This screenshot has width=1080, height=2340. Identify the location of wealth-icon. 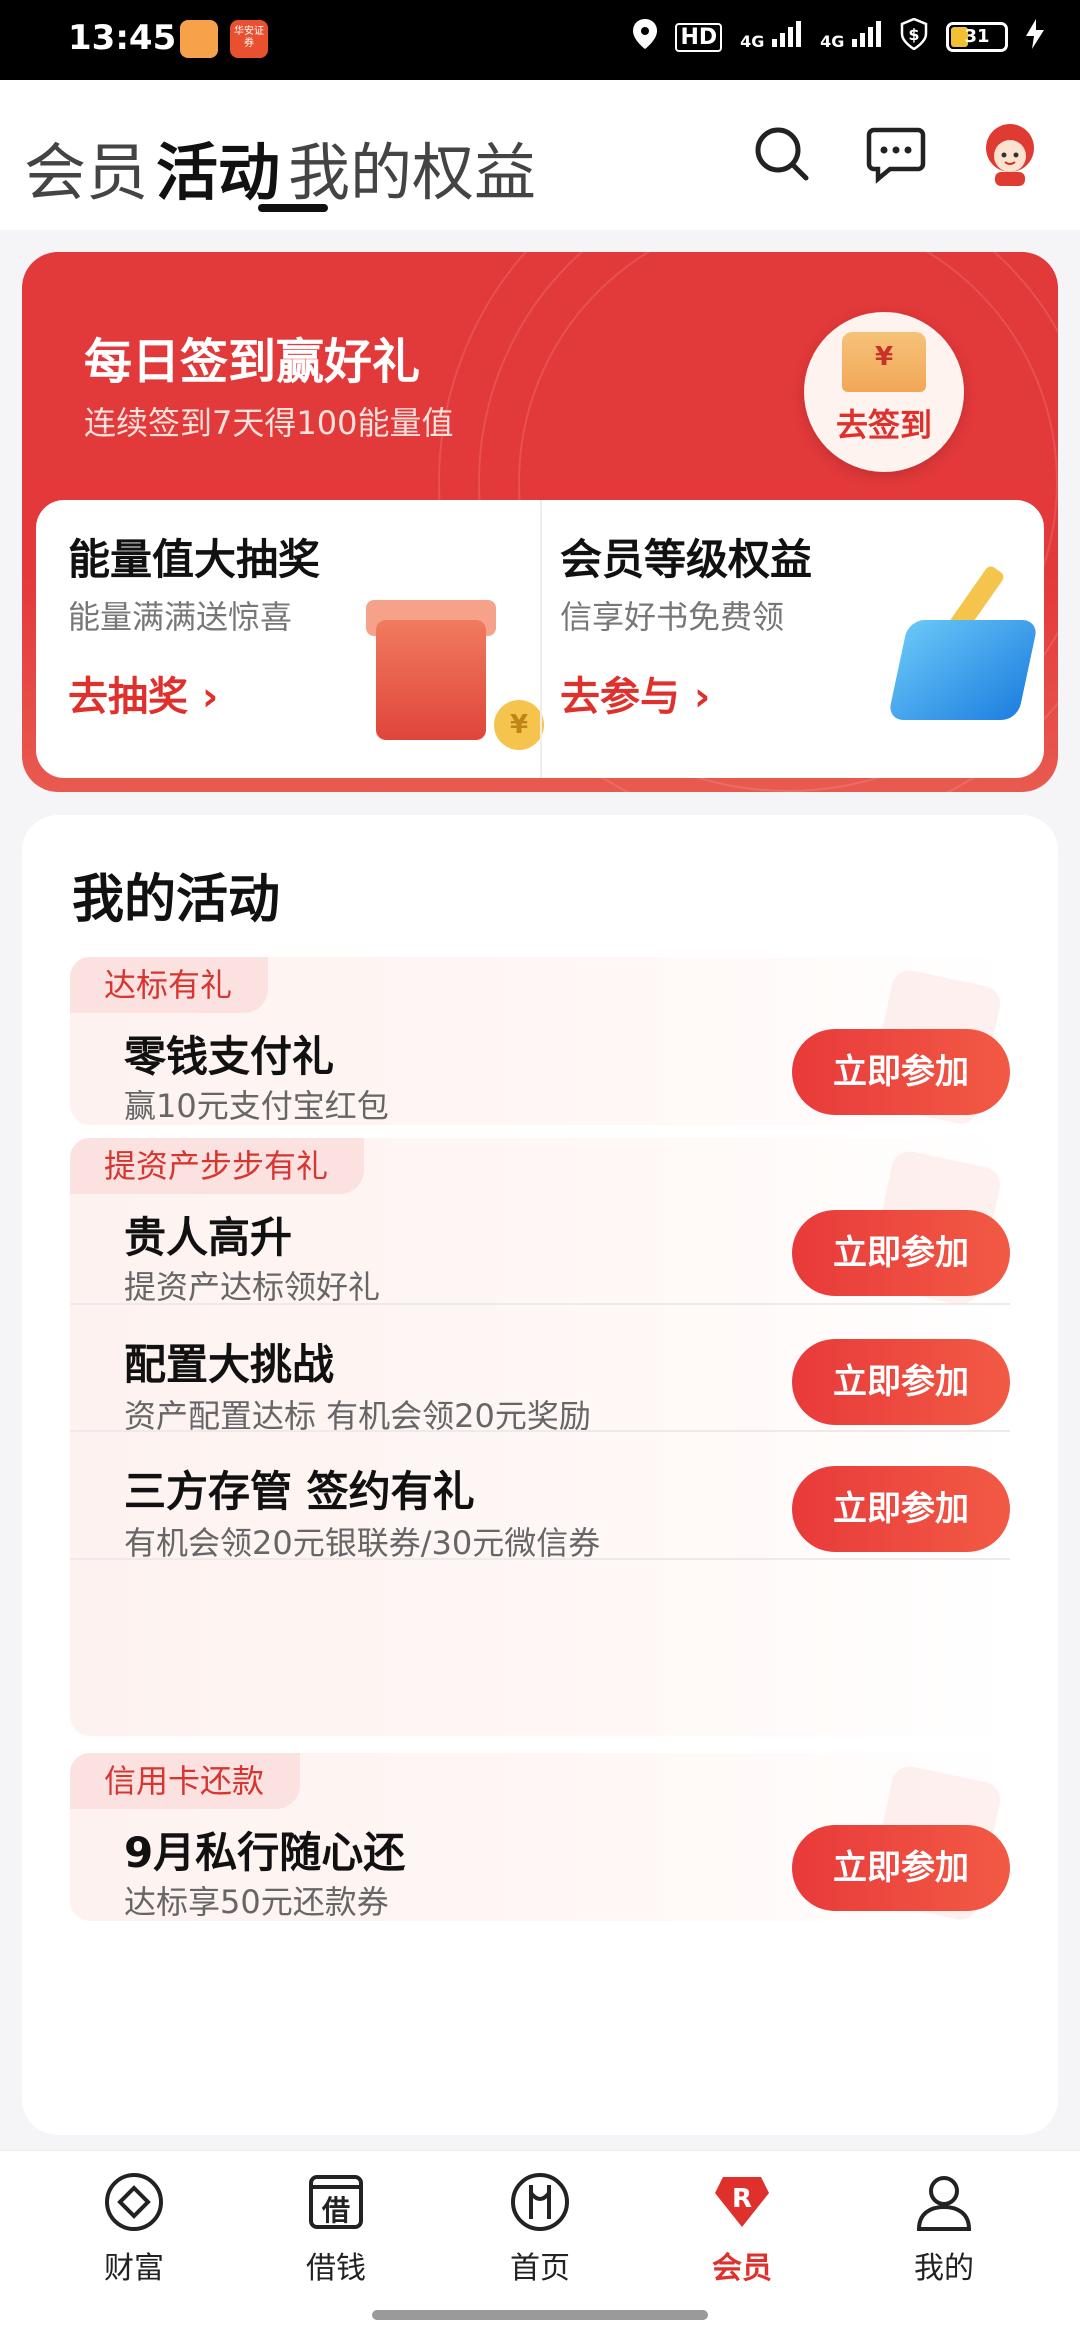
(134, 2202).